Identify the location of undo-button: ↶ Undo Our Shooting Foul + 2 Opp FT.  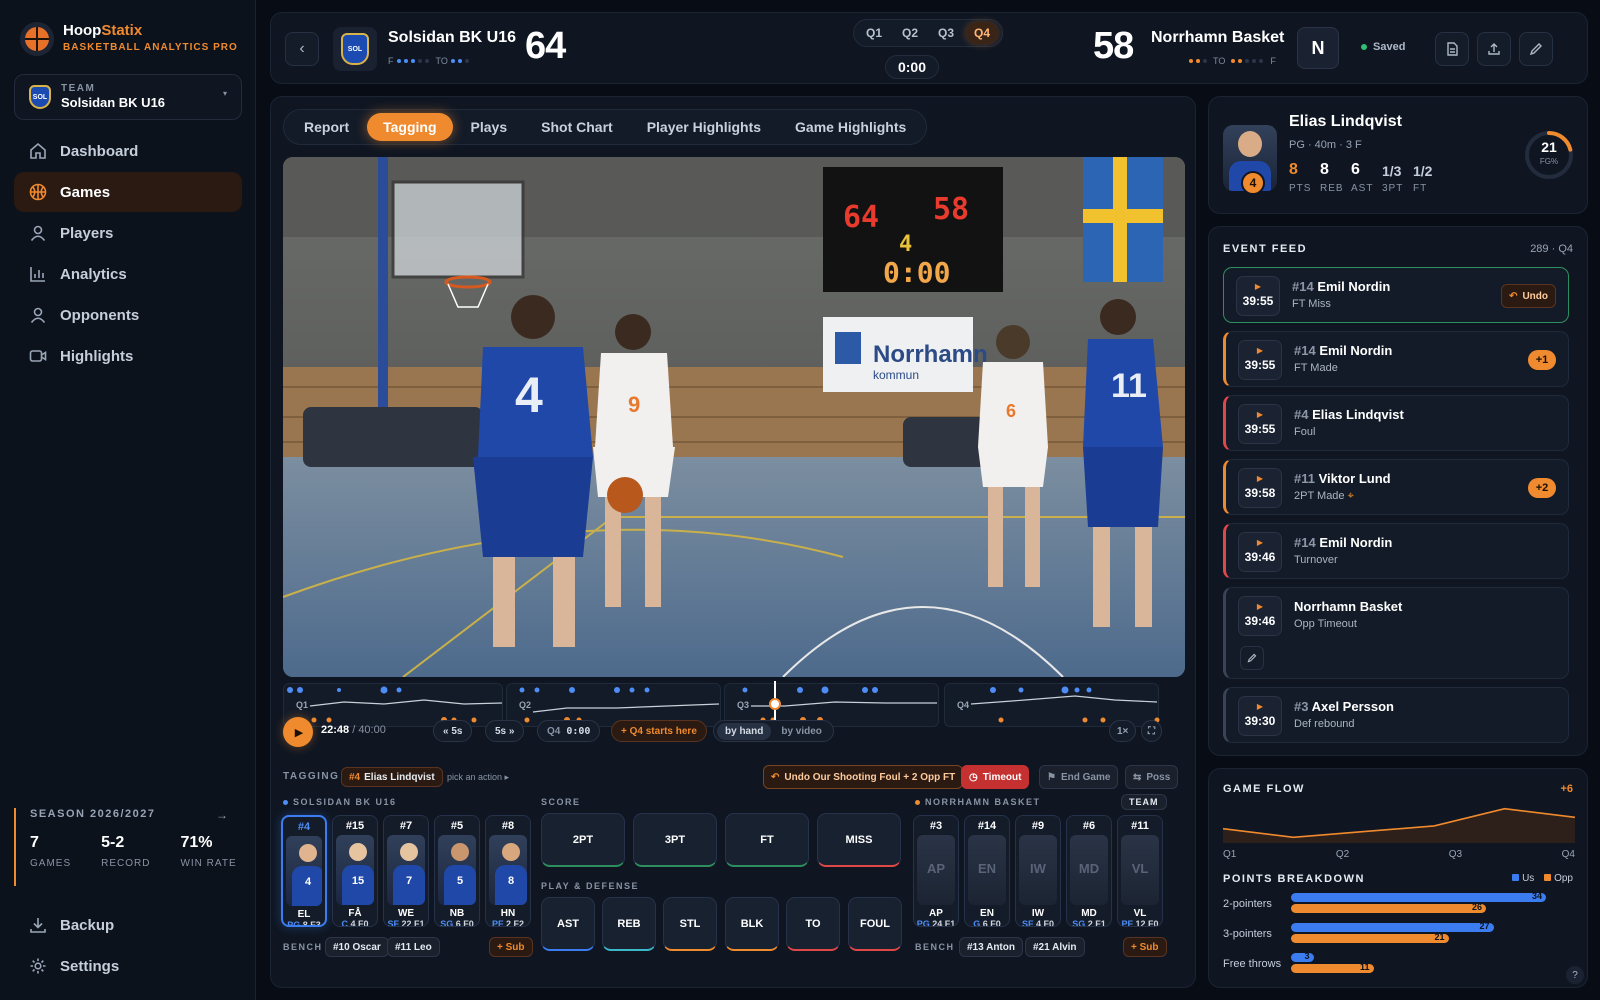
(863, 777).